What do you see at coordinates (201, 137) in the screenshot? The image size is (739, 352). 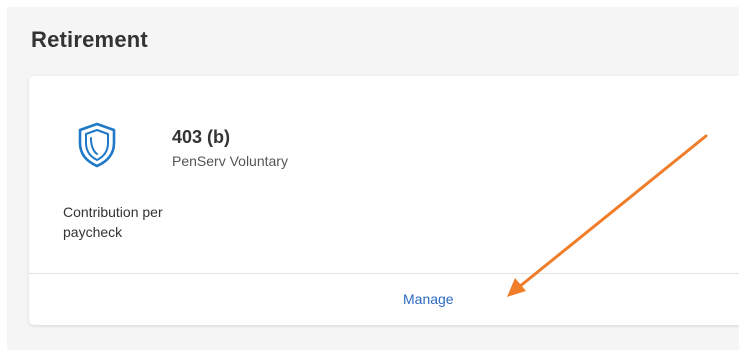 I see `plan-name: 403 (b)` at bounding box center [201, 137].